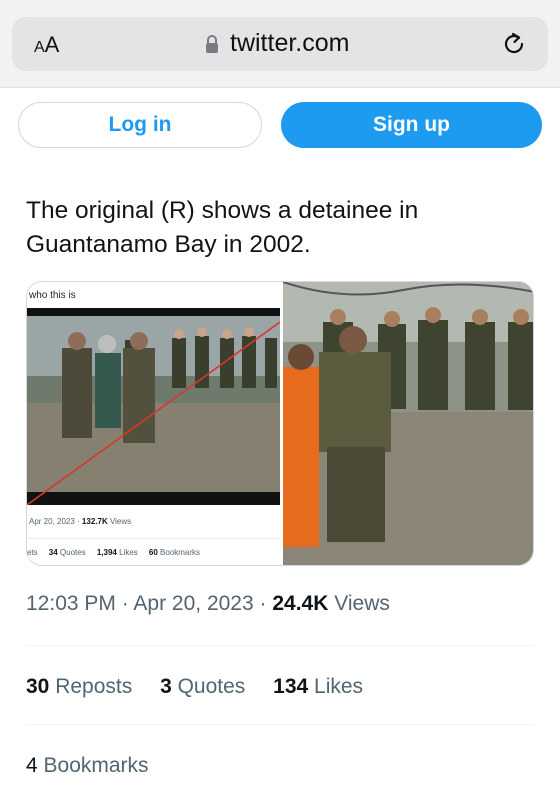  I want to click on auth-buttons: Log in Sign up, so click(280, 126).